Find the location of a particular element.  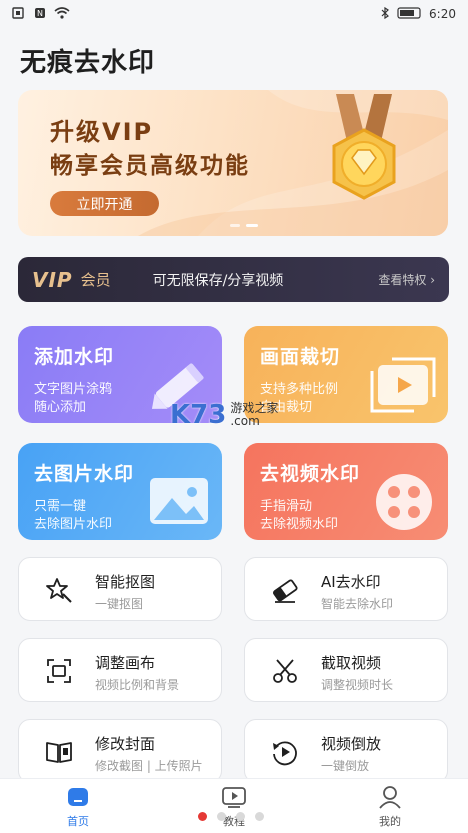

svg-text: N is located at coordinates (40, 13).